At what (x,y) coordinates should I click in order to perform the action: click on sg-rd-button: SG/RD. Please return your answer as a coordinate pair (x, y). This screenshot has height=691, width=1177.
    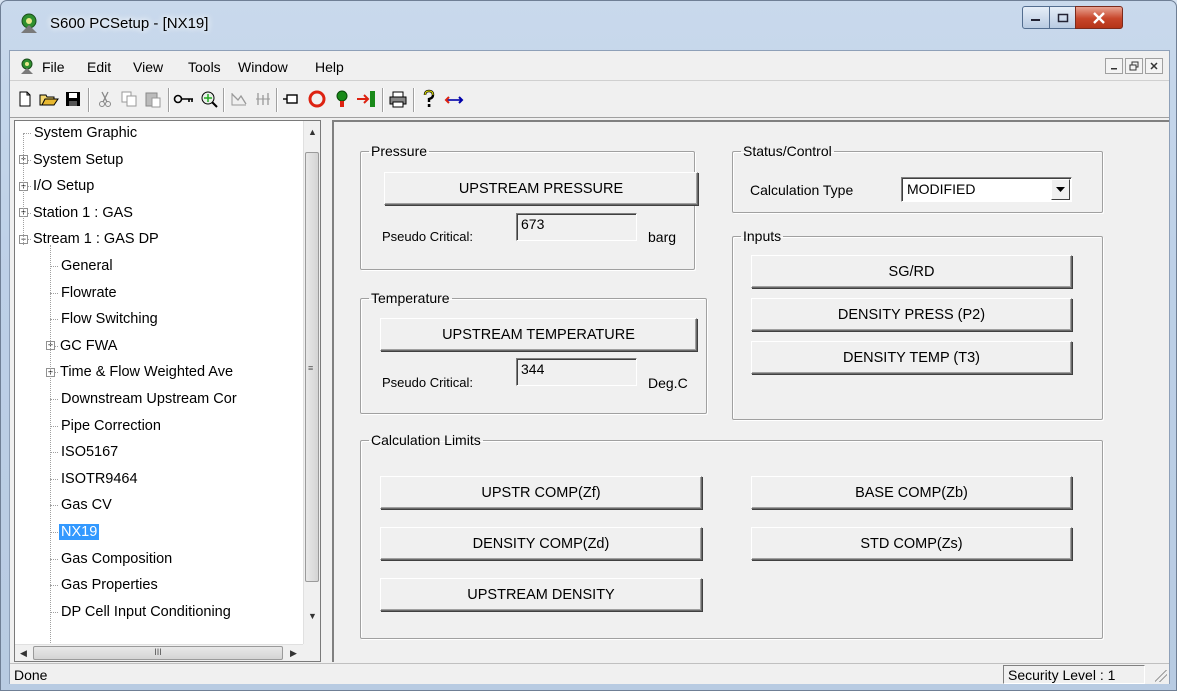
    Looking at the image, I should click on (911, 271).